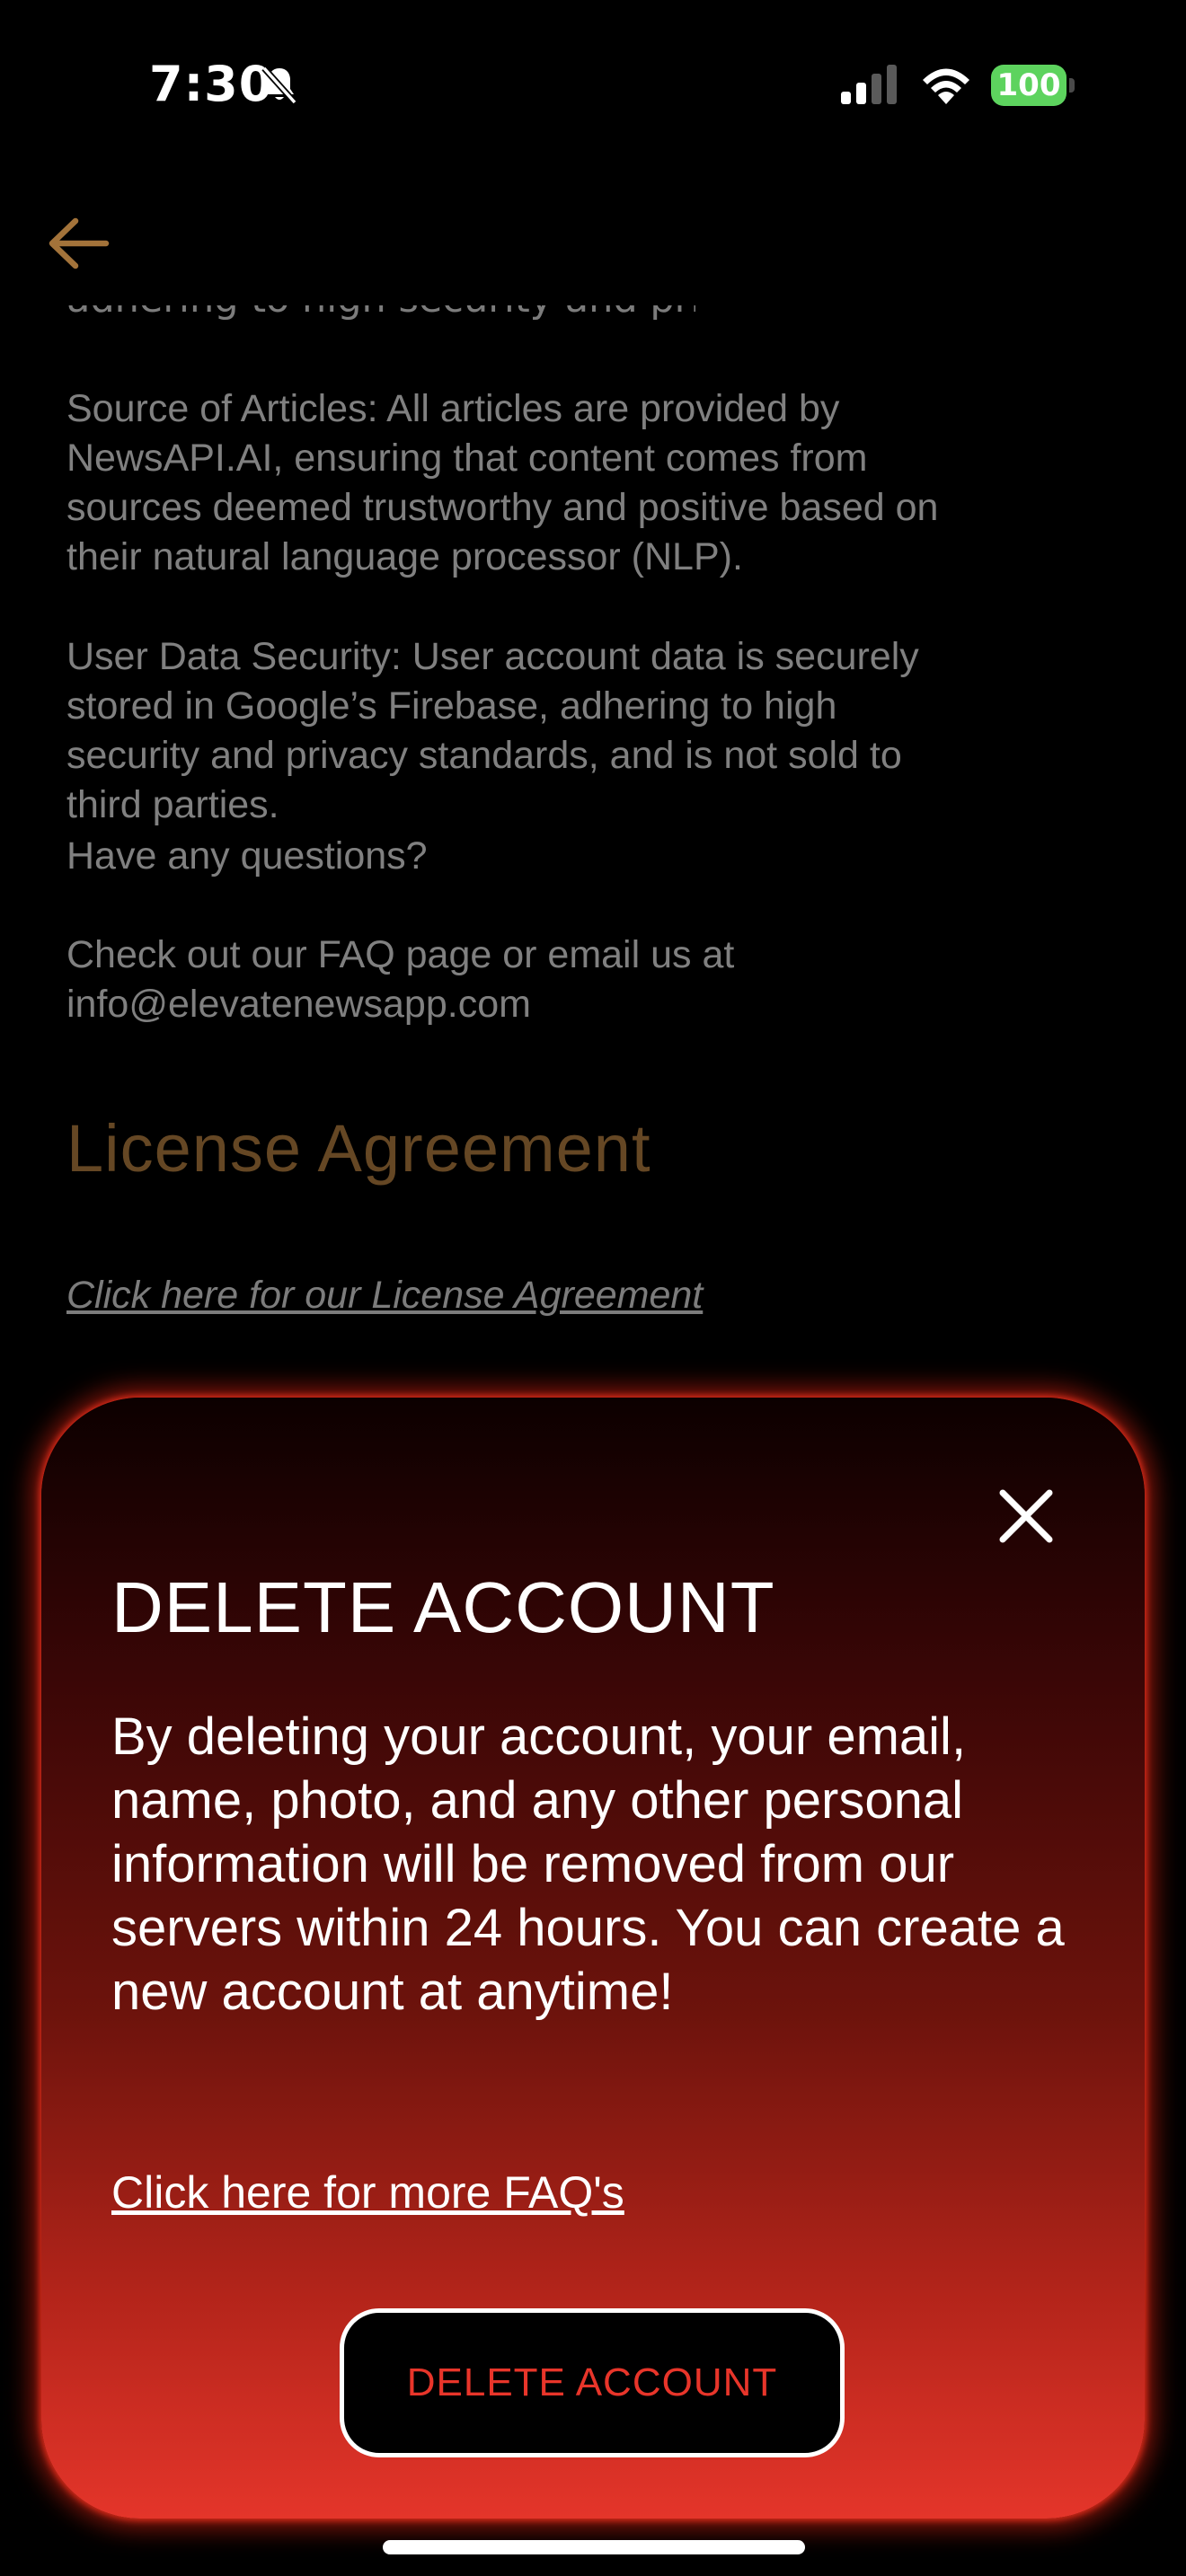 The image size is (1186, 2576). What do you see at coordinates (869, 84) in the screenshot?
I see `cellular-signal-icon` at bounding box center [869, 84].